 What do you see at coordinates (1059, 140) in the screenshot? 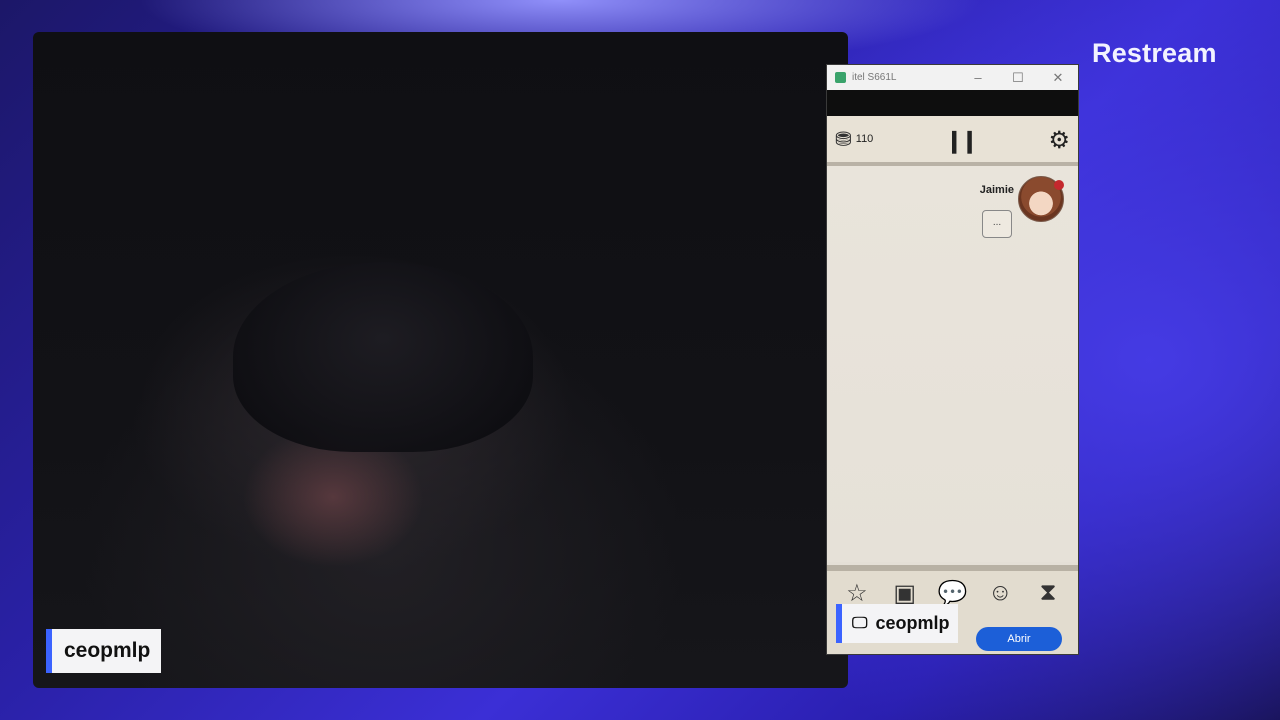
I see `gear-icon: ⚙` at bounding box center [1059, 140].